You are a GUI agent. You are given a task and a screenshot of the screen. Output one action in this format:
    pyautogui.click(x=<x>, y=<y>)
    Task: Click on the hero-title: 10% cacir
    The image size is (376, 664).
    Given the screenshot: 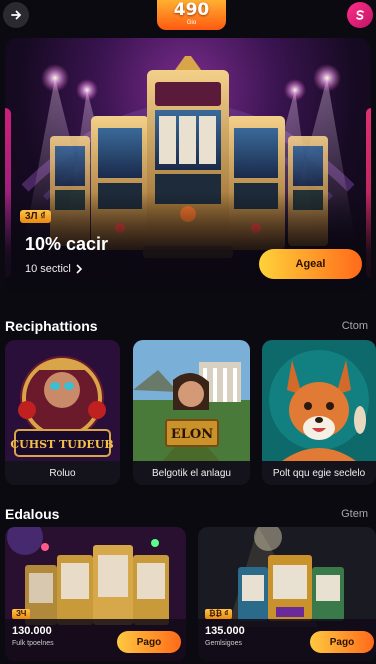 What is the action you would take?
    pyautogui.click(x=67, y=244)
    